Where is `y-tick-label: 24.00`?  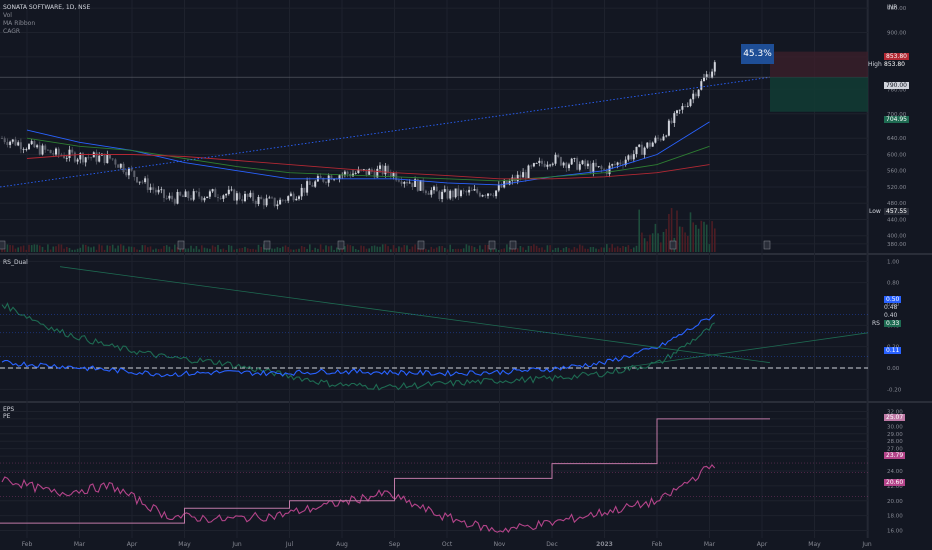
y-tick-label: 24.00 is located at coordinates (895, 472).